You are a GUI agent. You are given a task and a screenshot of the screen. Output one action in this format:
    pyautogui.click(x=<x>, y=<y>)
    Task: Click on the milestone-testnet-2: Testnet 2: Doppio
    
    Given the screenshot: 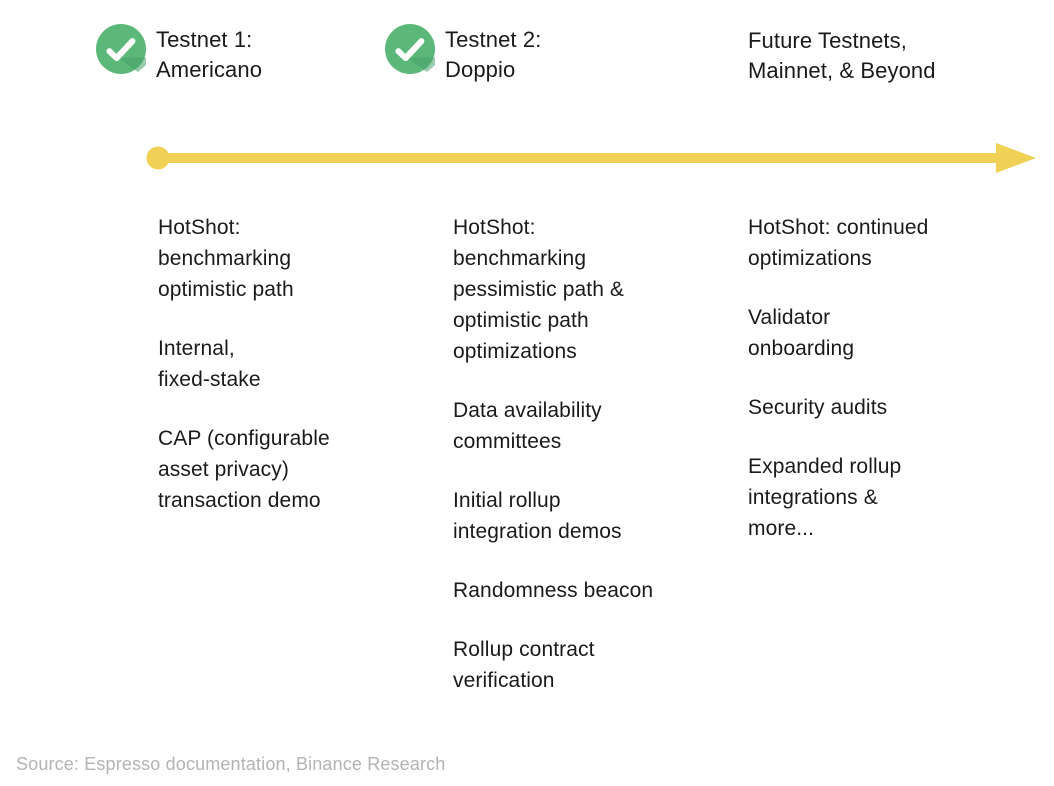 What is the action you would take?
    pyautogui.click(x=535, y=54)
    